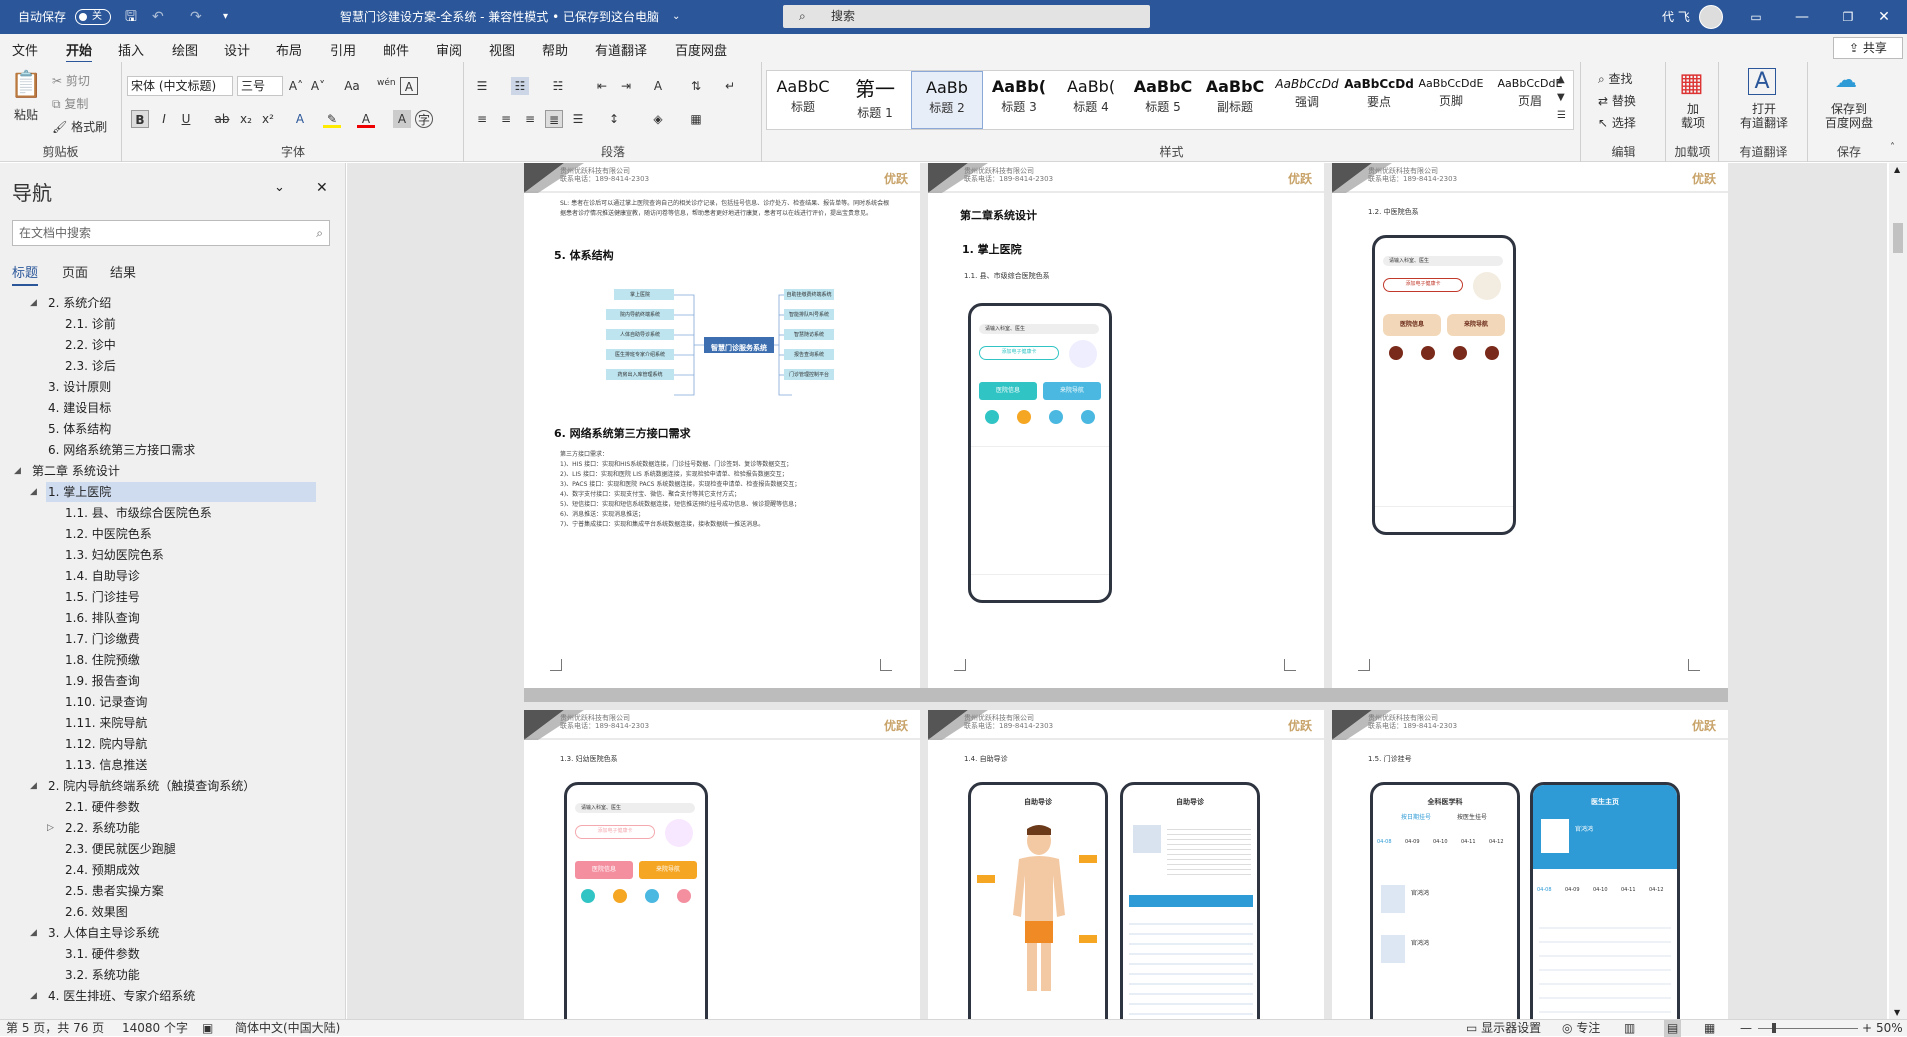  I want to click on zoom-level: 50%, so click(1889, 1028).